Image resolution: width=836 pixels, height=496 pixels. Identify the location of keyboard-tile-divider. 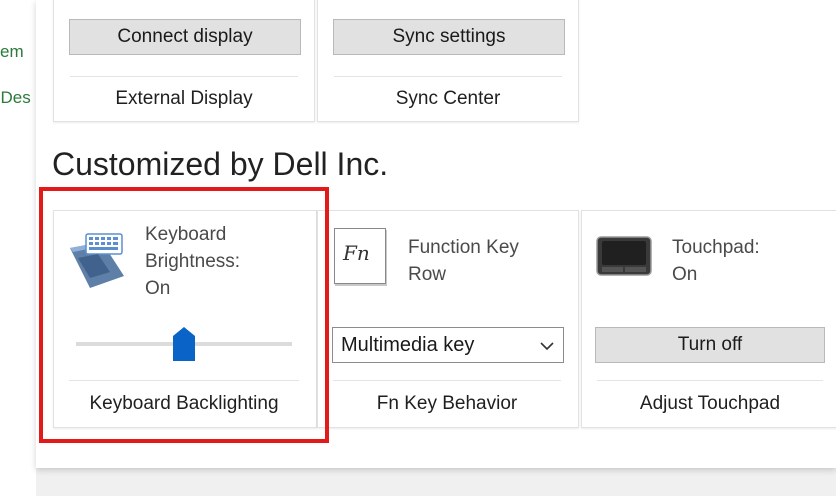
(184, 380).